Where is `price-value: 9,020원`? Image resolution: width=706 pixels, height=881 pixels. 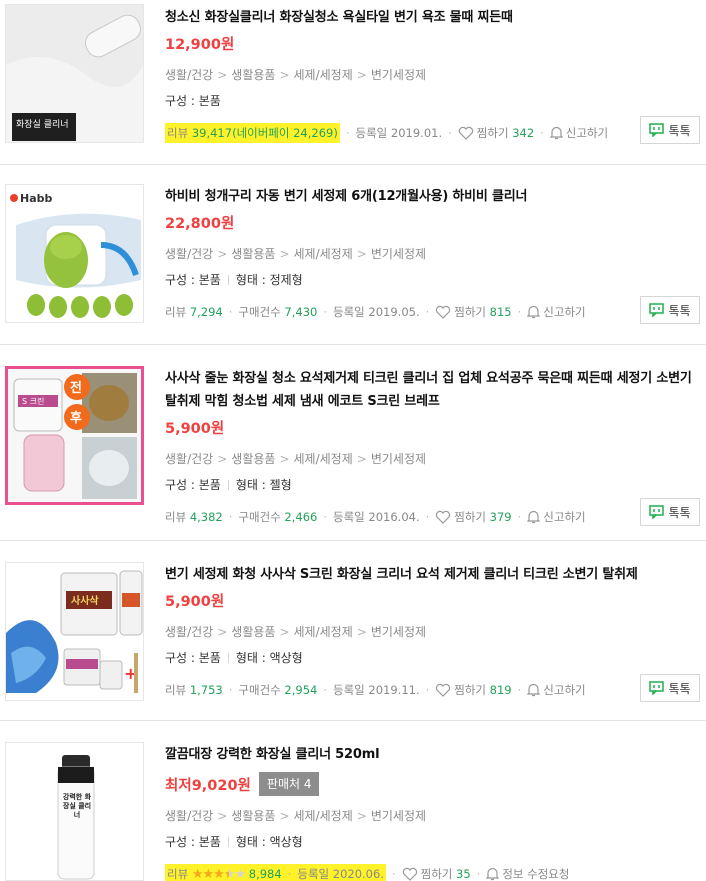 price-value: 9,020원 is located at coordinates (221, 786).